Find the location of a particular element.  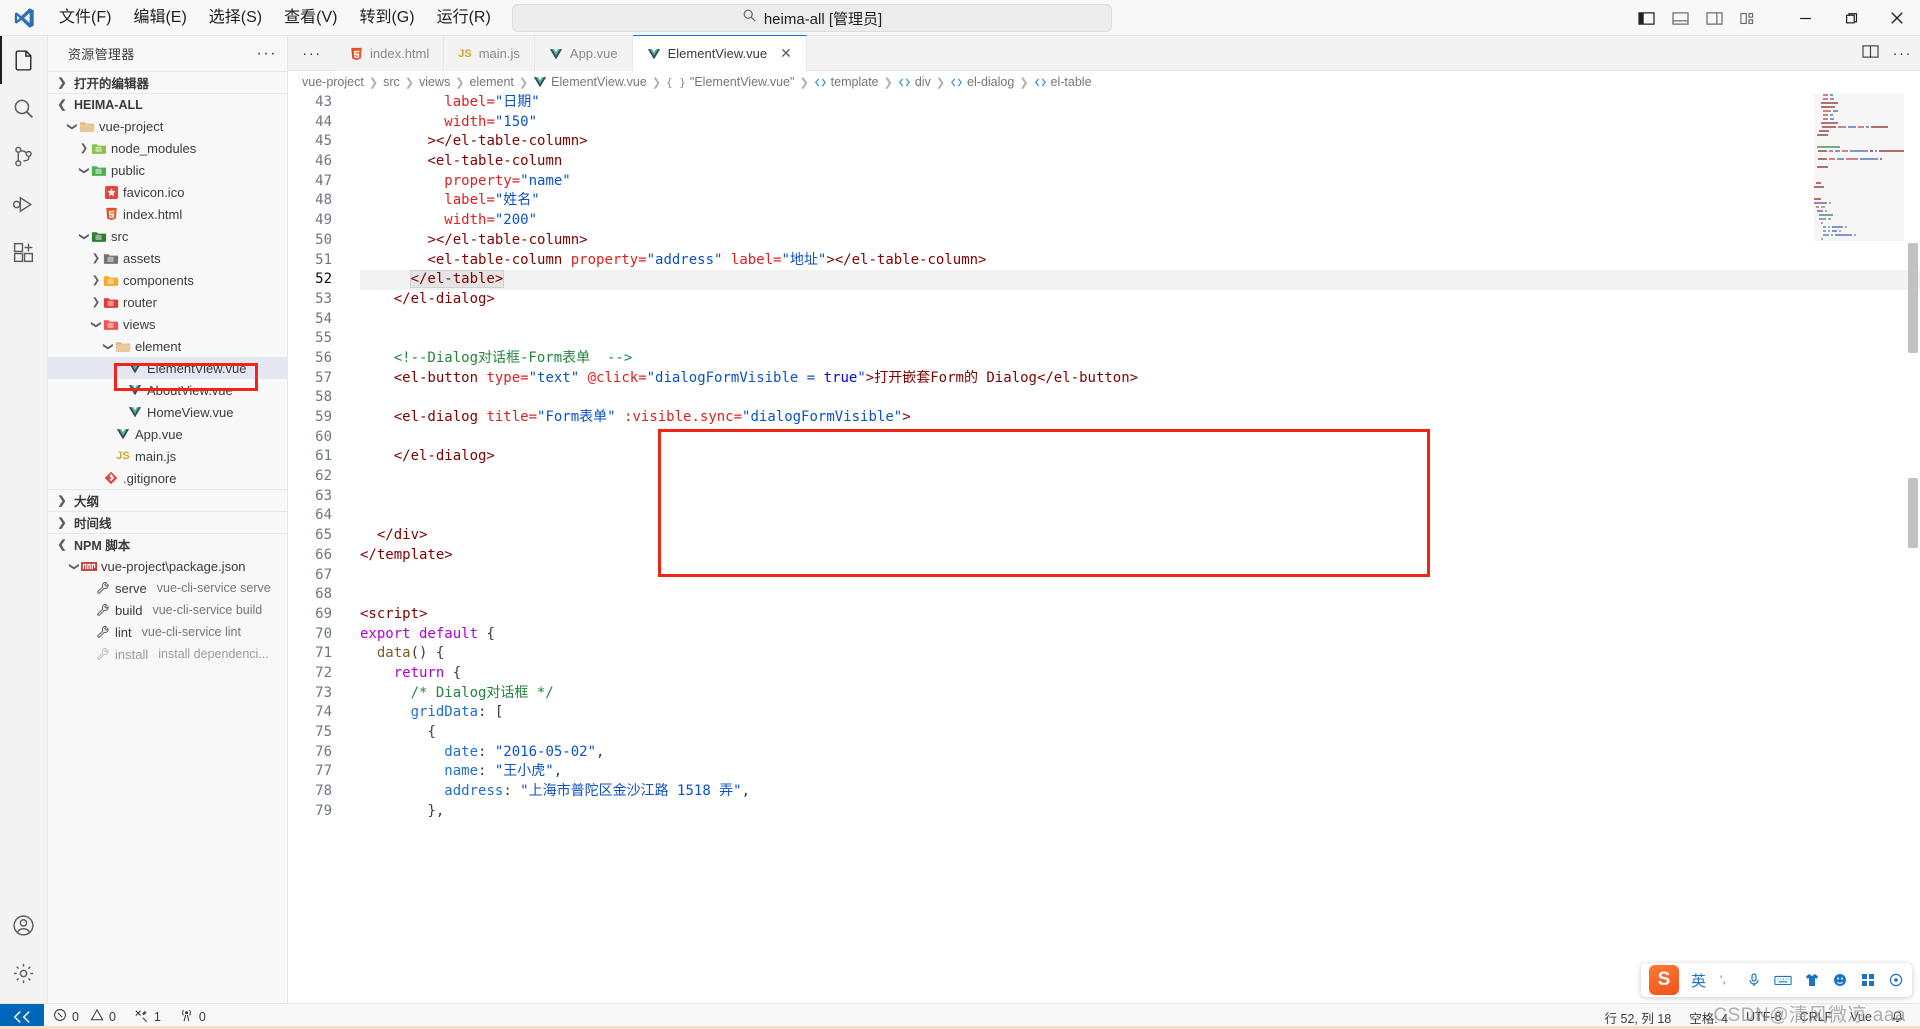

activity-item-extensions is located at coordinates (24, 252).